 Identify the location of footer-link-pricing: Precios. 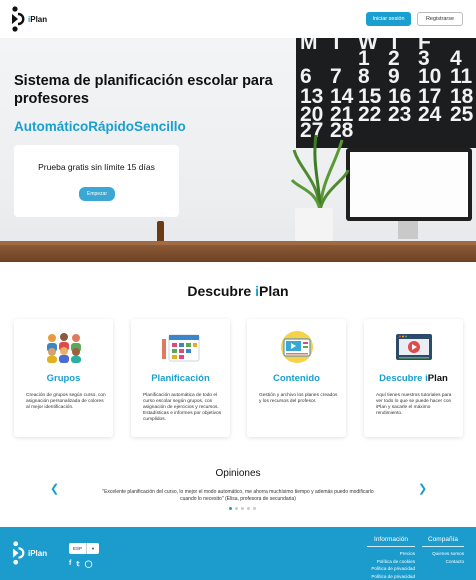
(391, 554).